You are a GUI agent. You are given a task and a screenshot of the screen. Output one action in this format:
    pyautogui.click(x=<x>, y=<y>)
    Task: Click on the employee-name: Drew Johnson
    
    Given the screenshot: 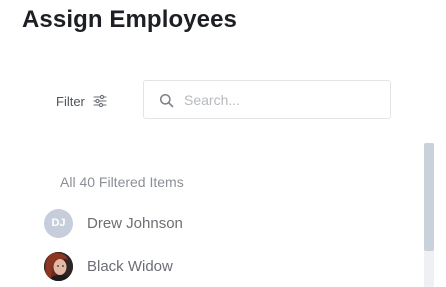 What is the action you would take?
    pyautogui.click(x=135, y=223)
    